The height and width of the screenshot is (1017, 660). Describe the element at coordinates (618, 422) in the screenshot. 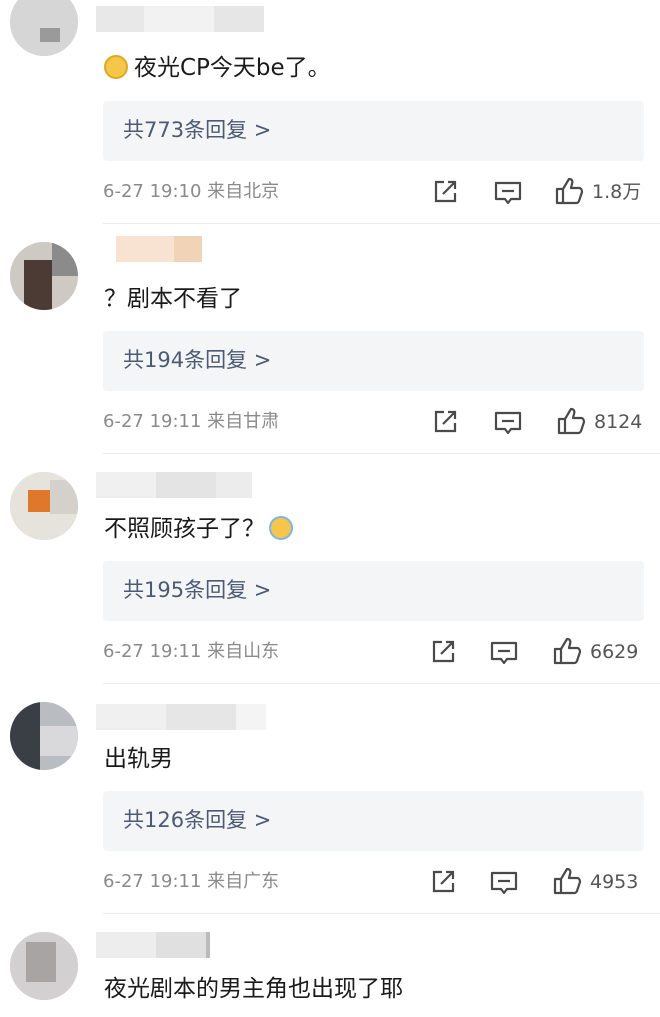

I see `like-count: 8124` at that location.